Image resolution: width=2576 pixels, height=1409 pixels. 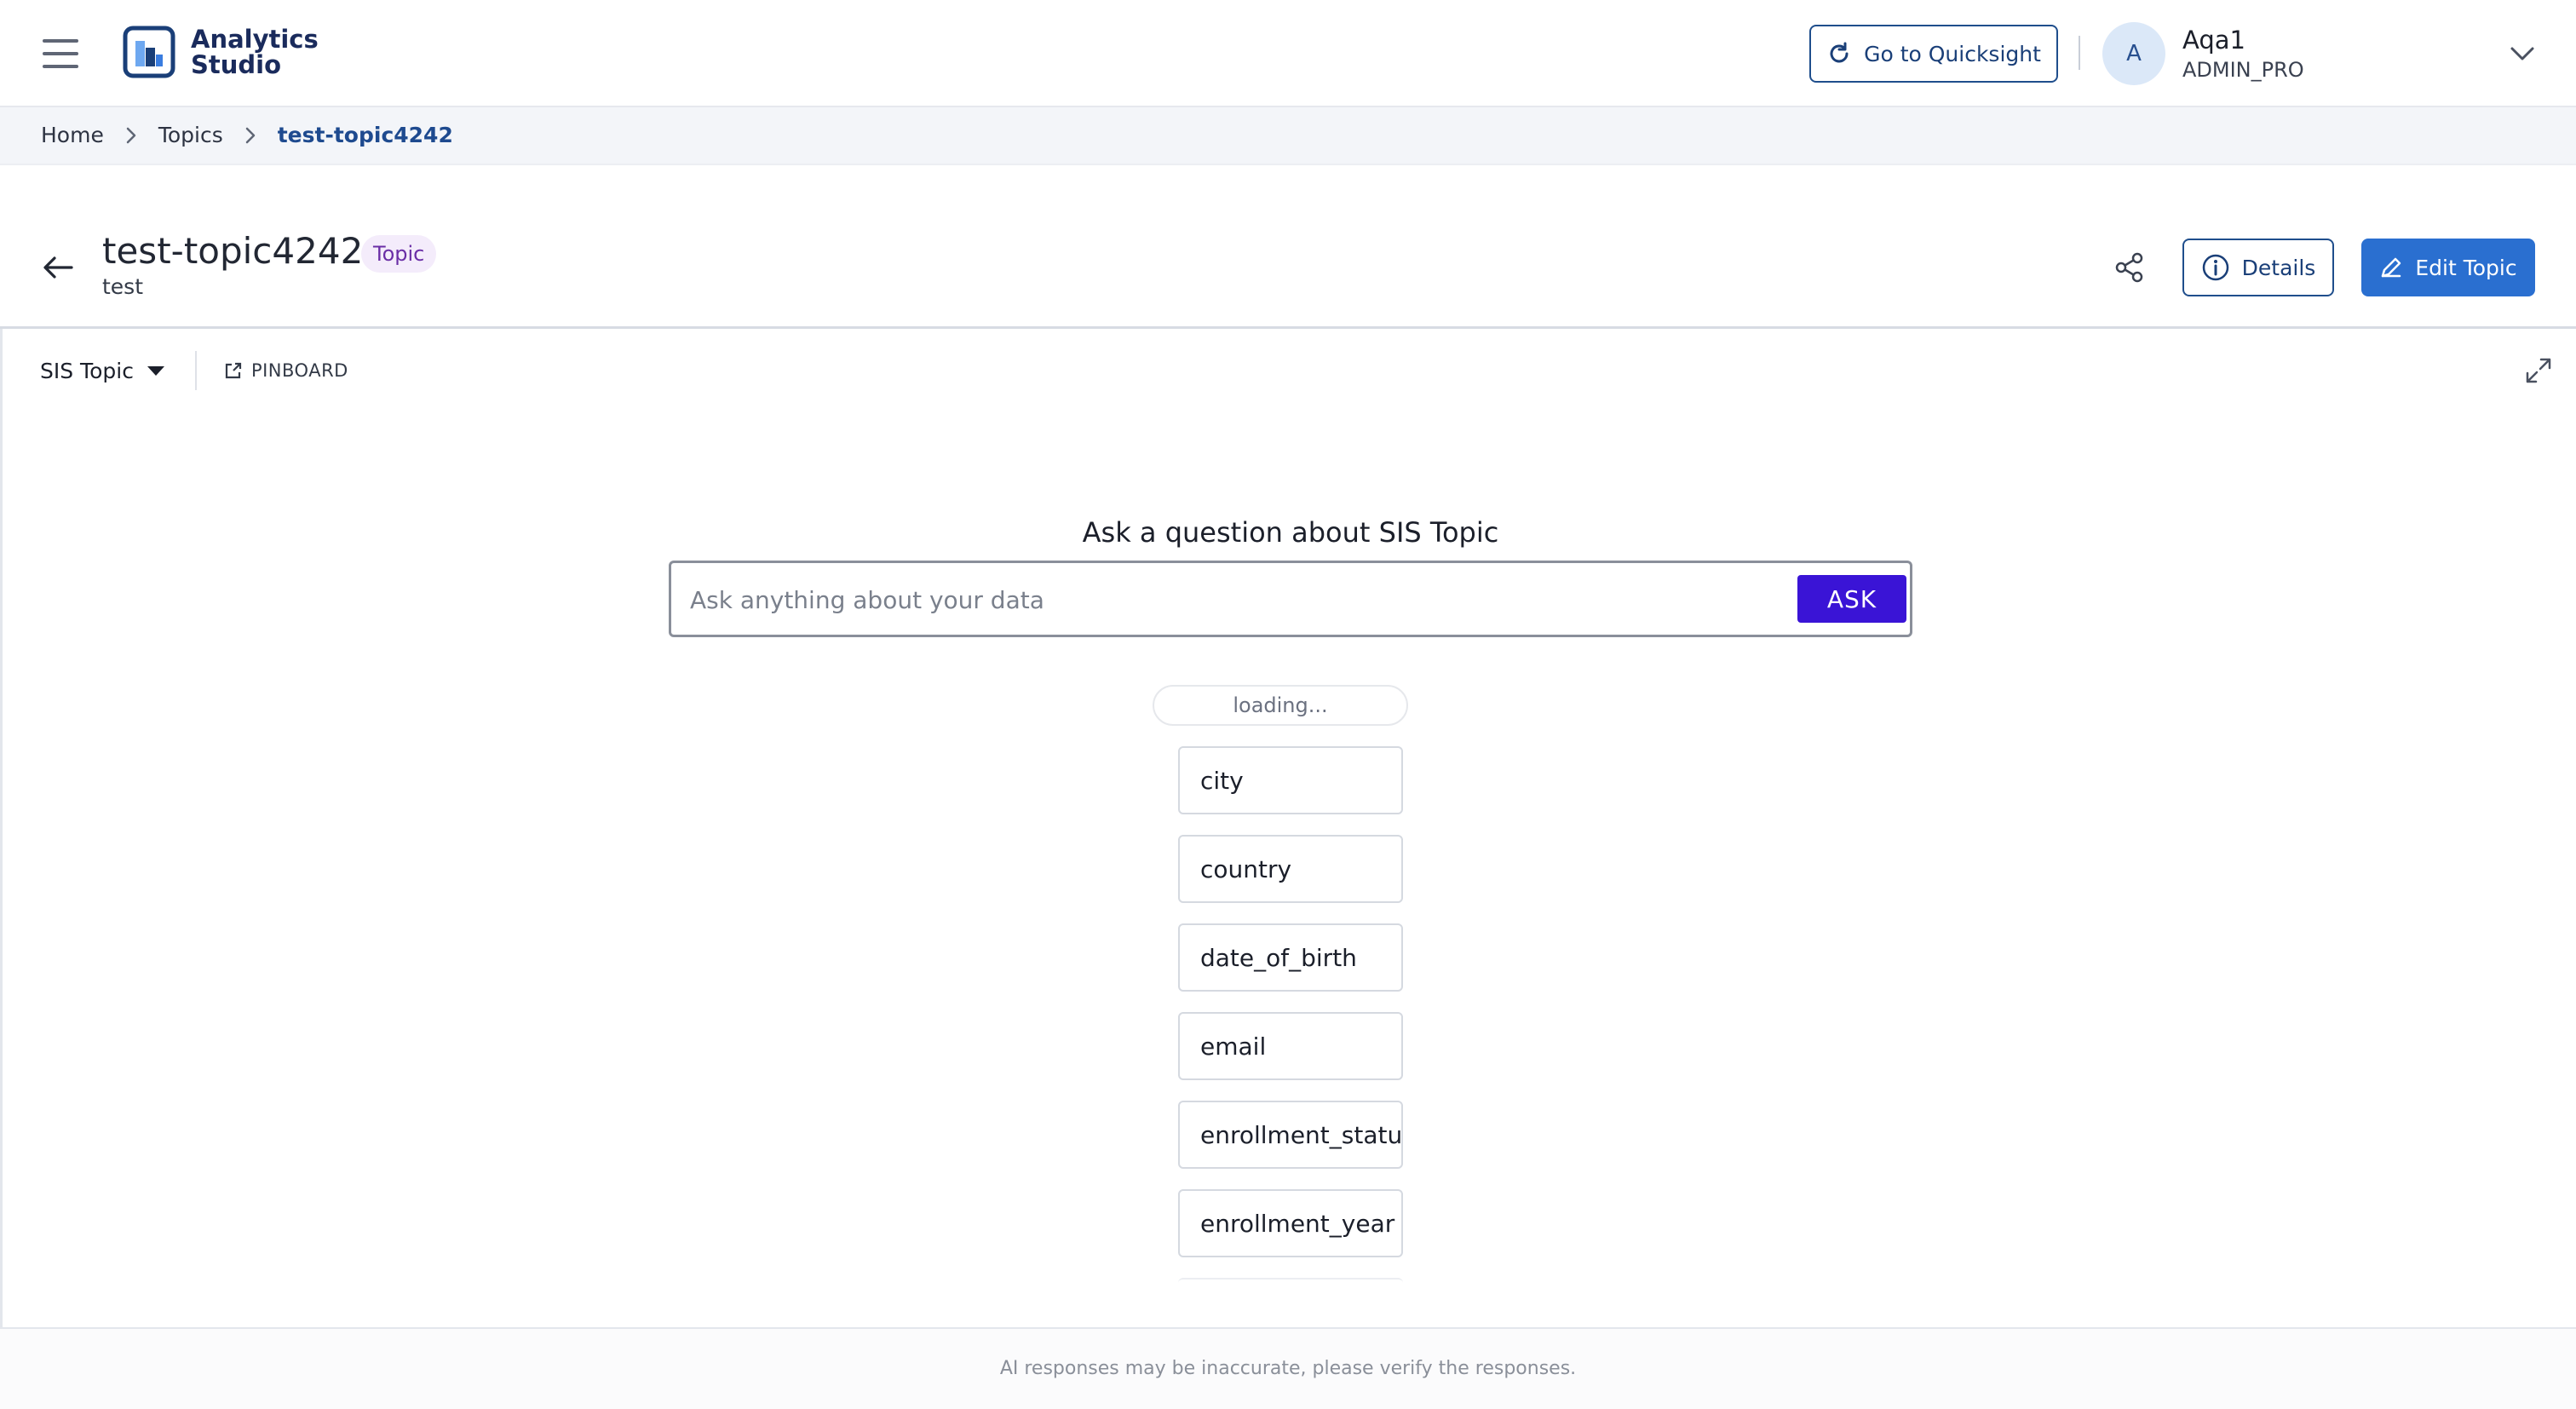 I want to click on hamburger-menu-icon, so click(x=61, y=53).